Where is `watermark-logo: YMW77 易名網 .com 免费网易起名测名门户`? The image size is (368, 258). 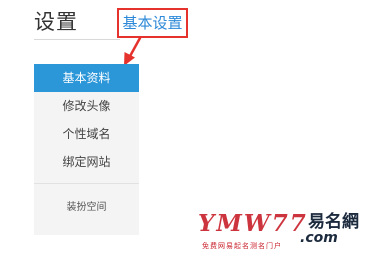 watermark-logo: YMW77 易名網 .com 免费网易起名测名门户 is located at coordinates (280, 232).